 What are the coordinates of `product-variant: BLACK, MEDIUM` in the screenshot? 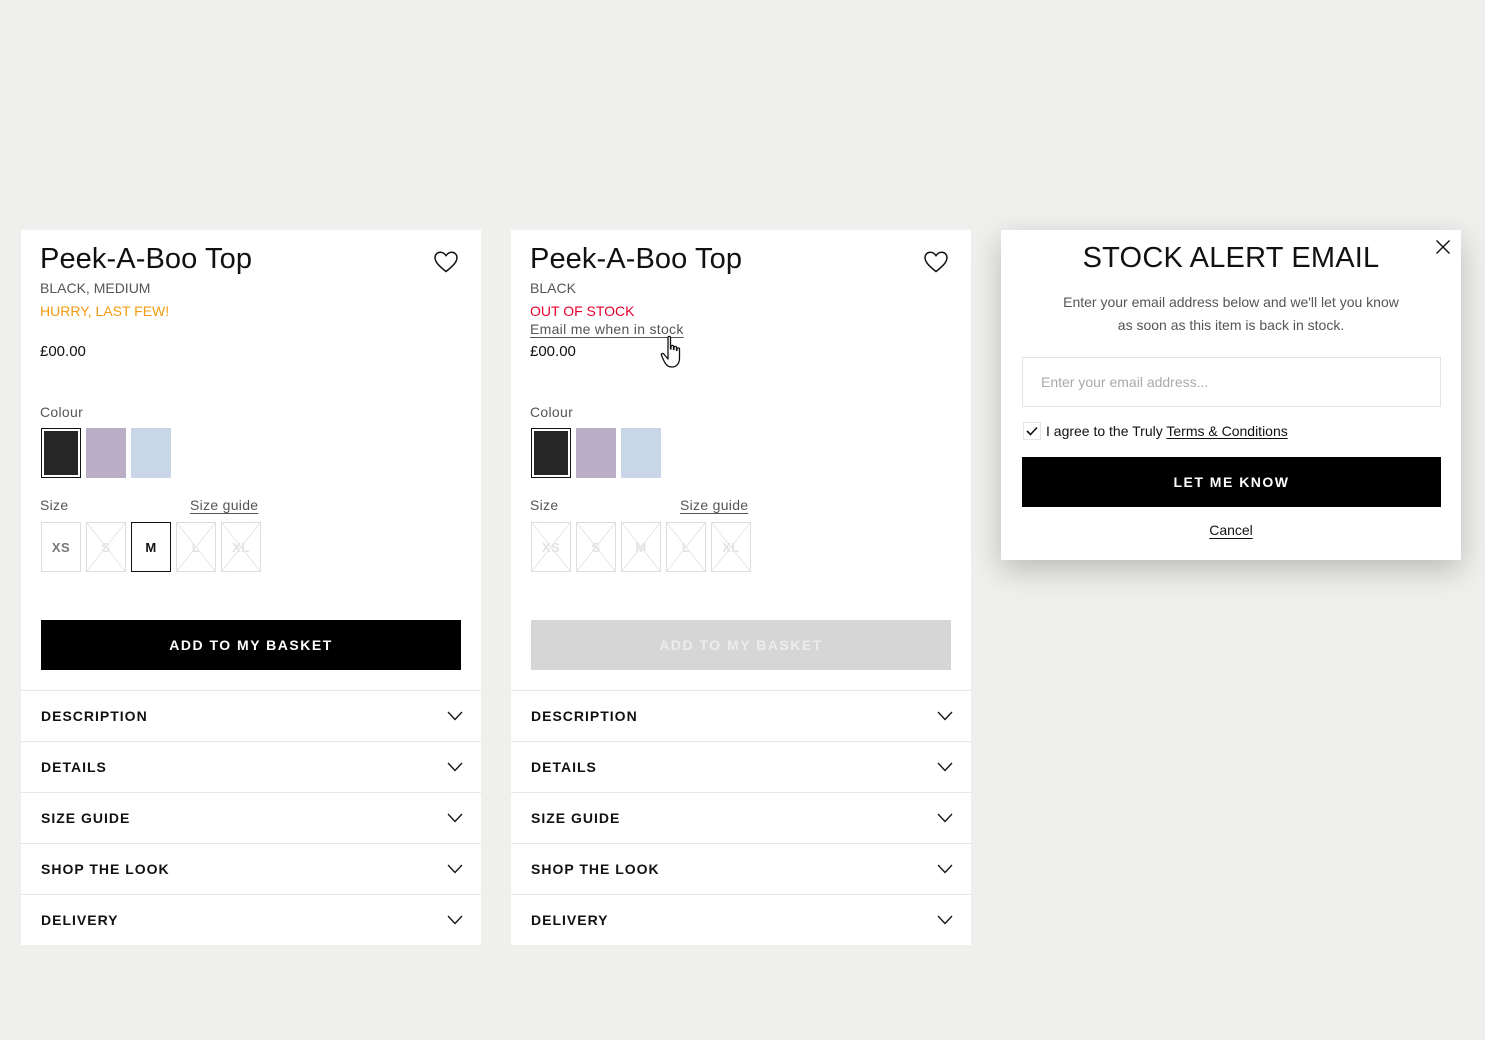 It's located at (95, 288).